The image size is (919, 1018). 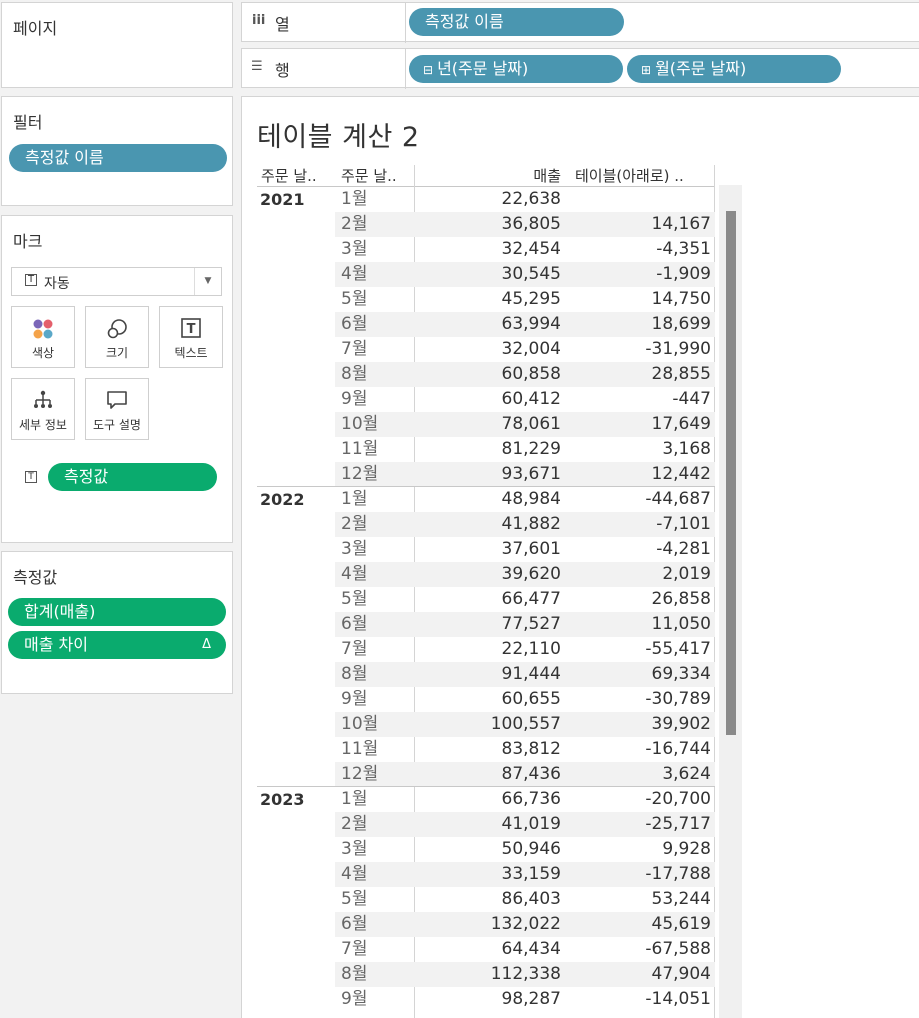 I want to click on rows-shelf: ☰ 행 ⊟ 년(주문 날짜) ⊞ 월(주문 날짜), so click(x=580, y=68).